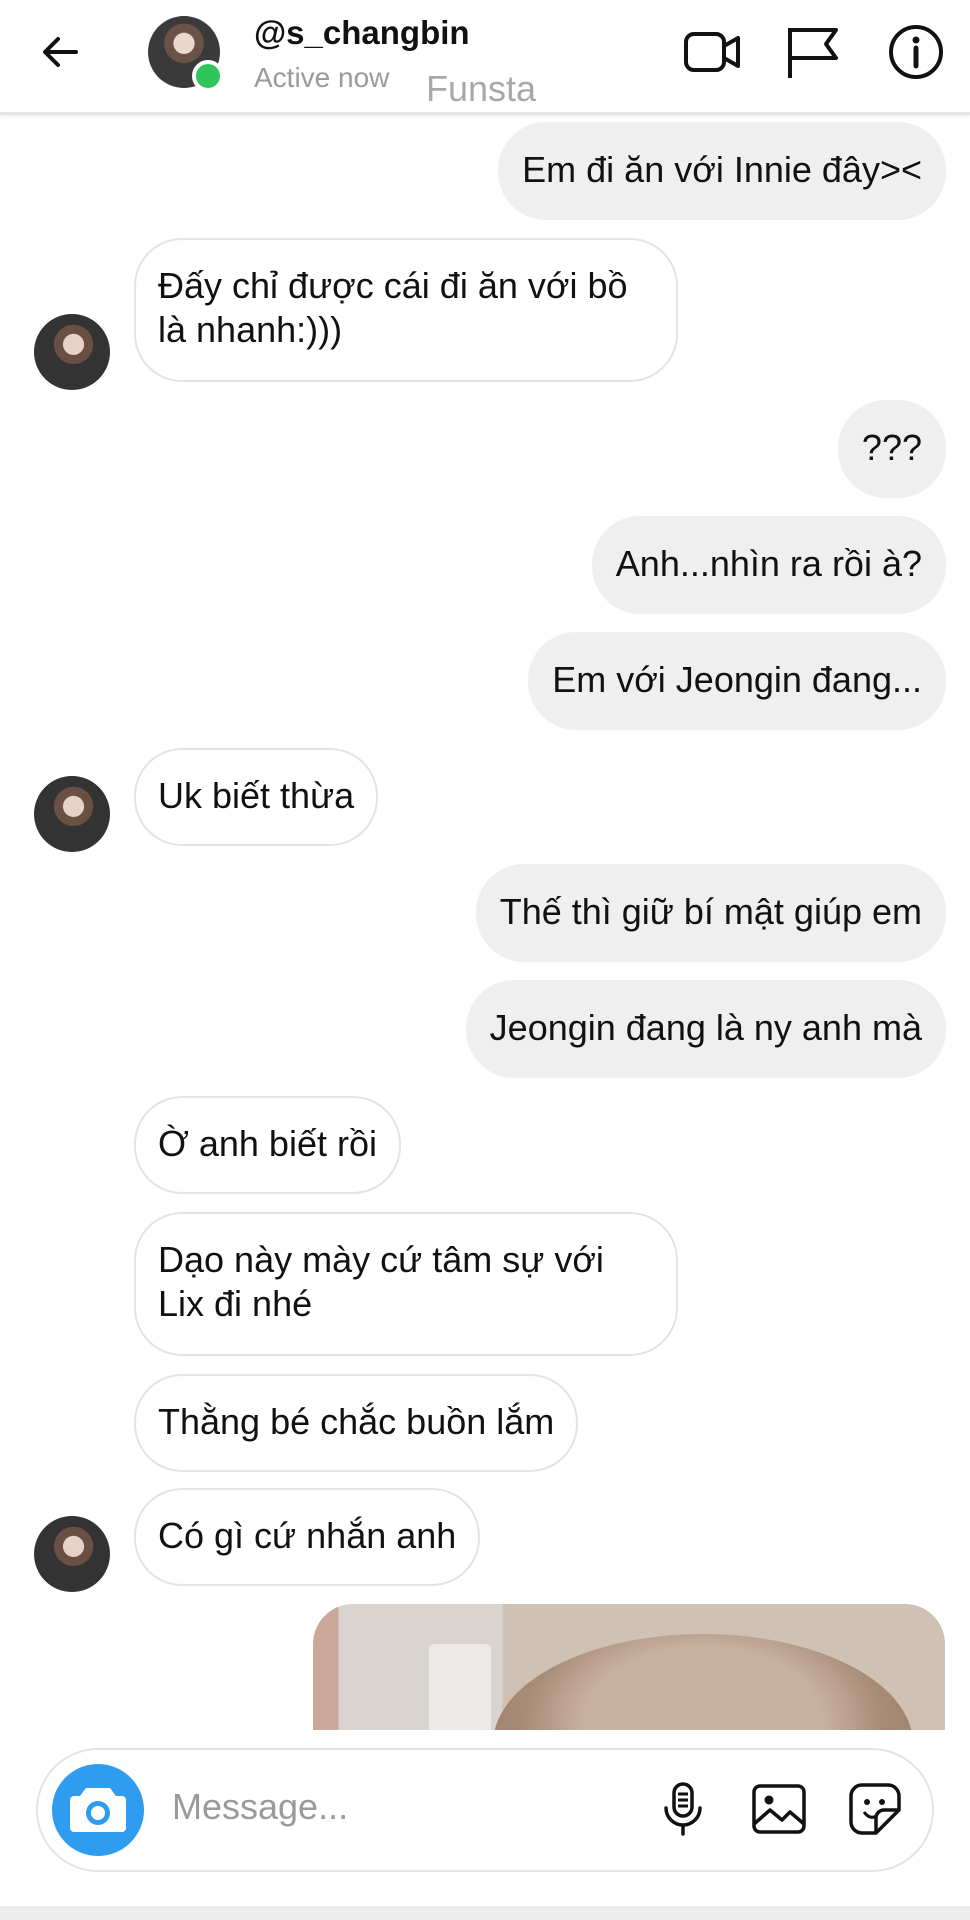 Image resolution: width=970 pixels, height=1920 pixels. What do you see at coordinates (779, 1809) in the screenshot?
I see `gallery-icon` at bounding box center [779, 1809].